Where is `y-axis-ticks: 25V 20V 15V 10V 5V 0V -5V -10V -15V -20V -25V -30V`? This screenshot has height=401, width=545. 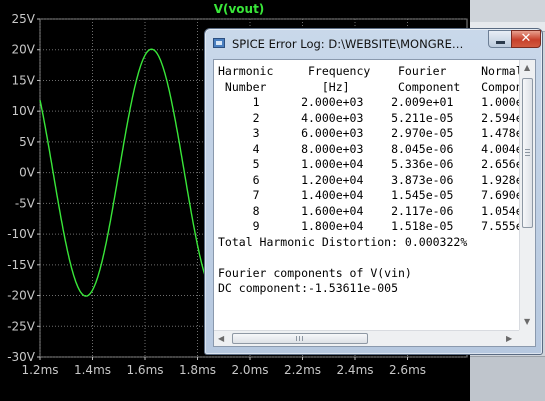 y-axis-ticks: 25V 20V 15V 10V 5V 0V -5V -10V -15V -20V -25V -30V is located at coordinates (23, 188).